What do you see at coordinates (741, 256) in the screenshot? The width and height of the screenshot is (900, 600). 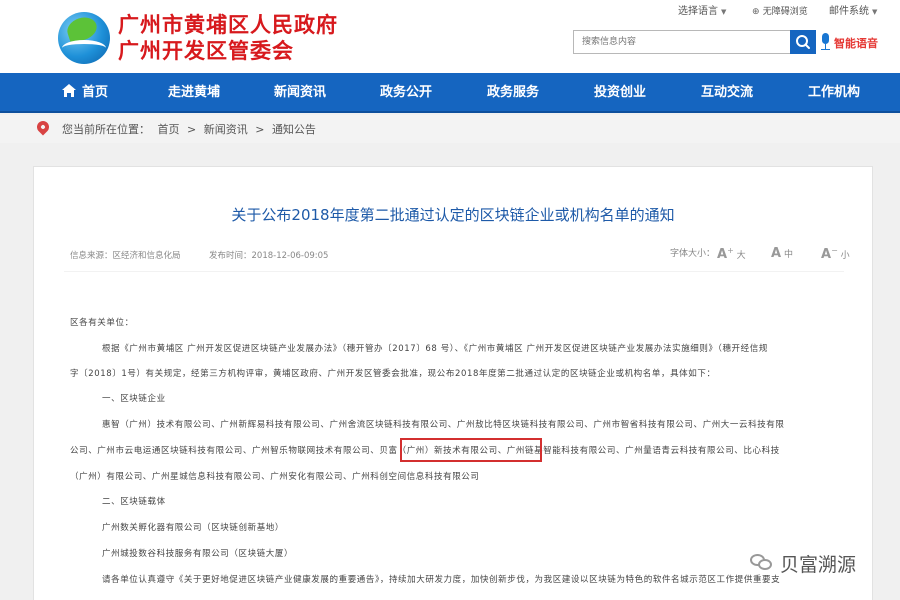 I see `font-size-large-label: 大` at bounding box center [741, 256].